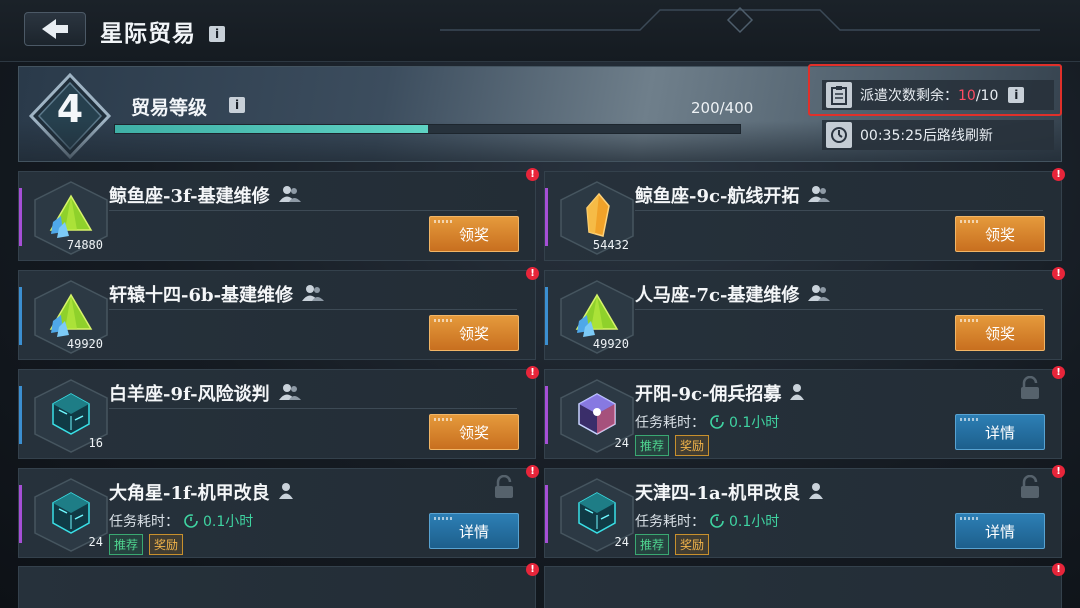  Describe the element at coordinates (804, 585) in the screenshot. I see `mission-card-partial: !` at that location.